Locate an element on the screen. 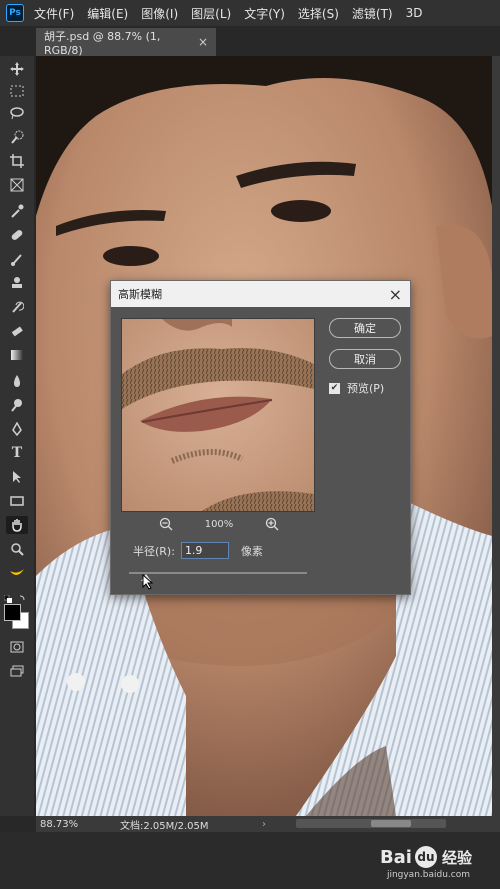  color-swatches is located at coordinates (16, 616).